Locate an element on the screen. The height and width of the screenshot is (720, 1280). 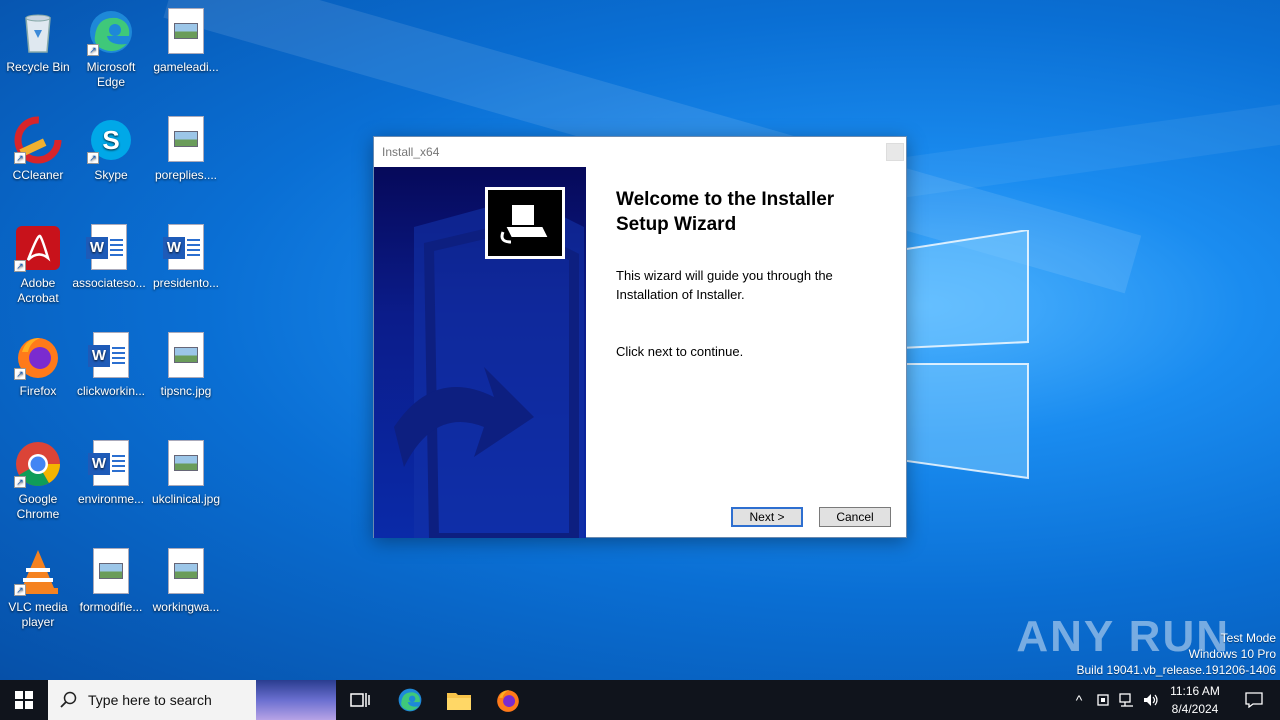
speaker-icon is located at coordinates (1151, 700).